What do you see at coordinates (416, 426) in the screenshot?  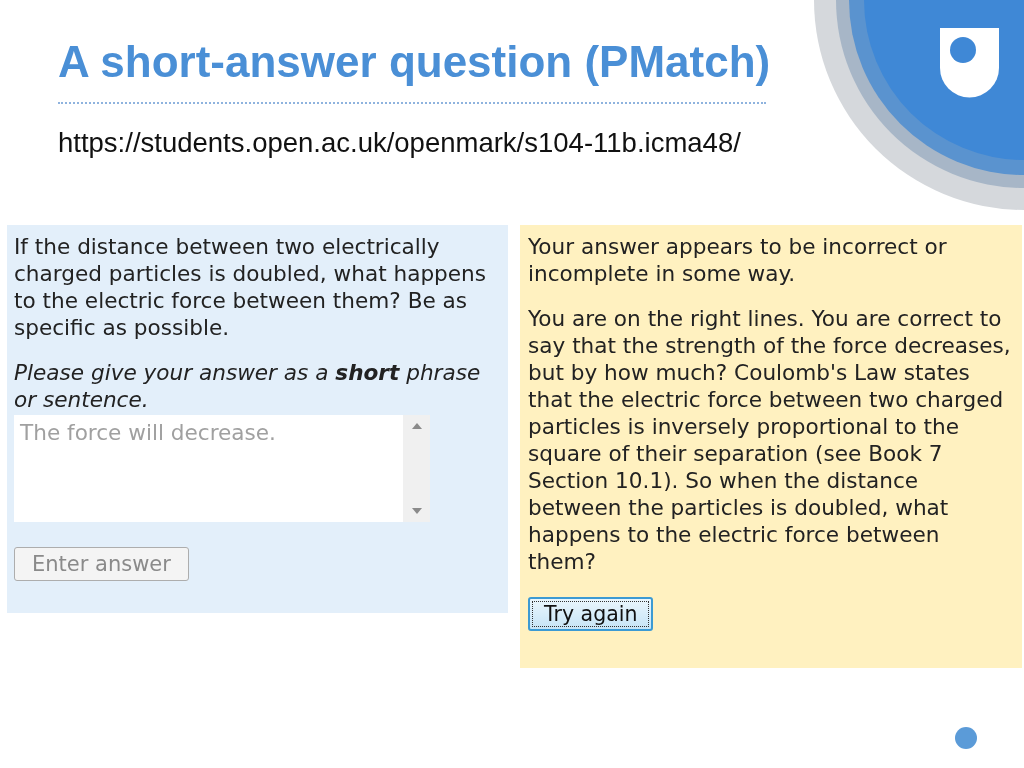 I see `scroll-up-icon` at bounding box center [416, 426].